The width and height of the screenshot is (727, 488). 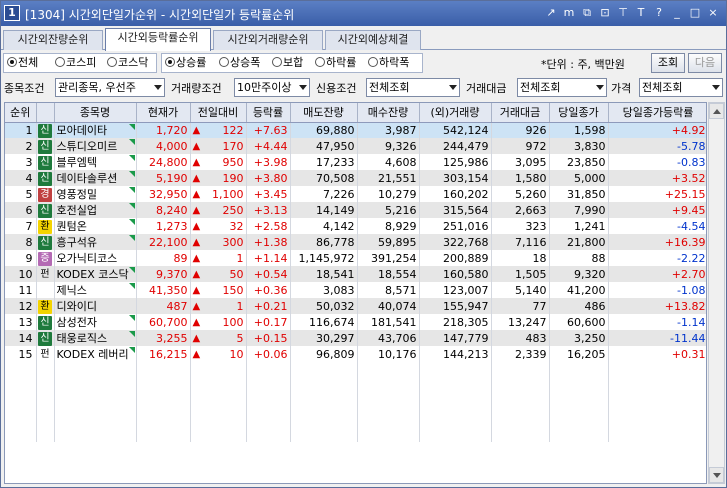 What do you see at coordinates (562, 87) in the screenshot?
I see `amount-condition-select: 전체조회` at bounding box center [562, 87].